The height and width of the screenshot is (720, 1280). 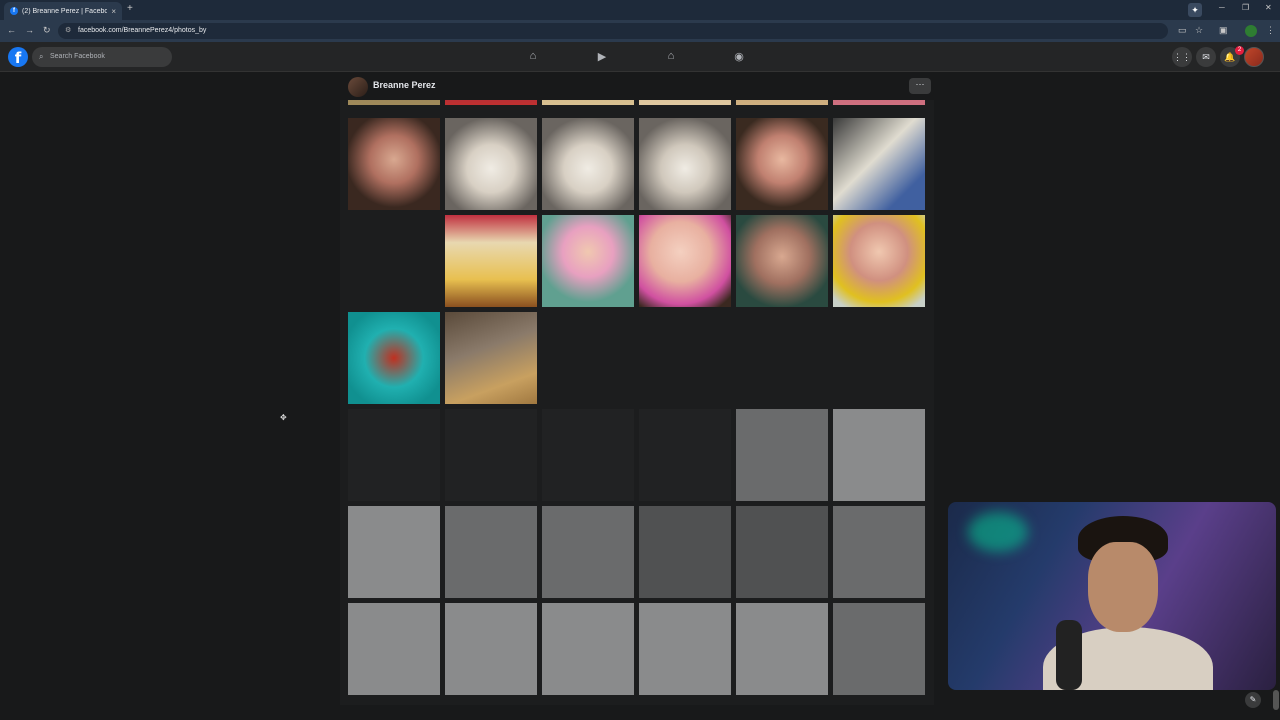 What do you see at coordinates (1268, 7) in the screenshot?
I see `close-window-icon: ✕` at bounding box center [1268, 7].